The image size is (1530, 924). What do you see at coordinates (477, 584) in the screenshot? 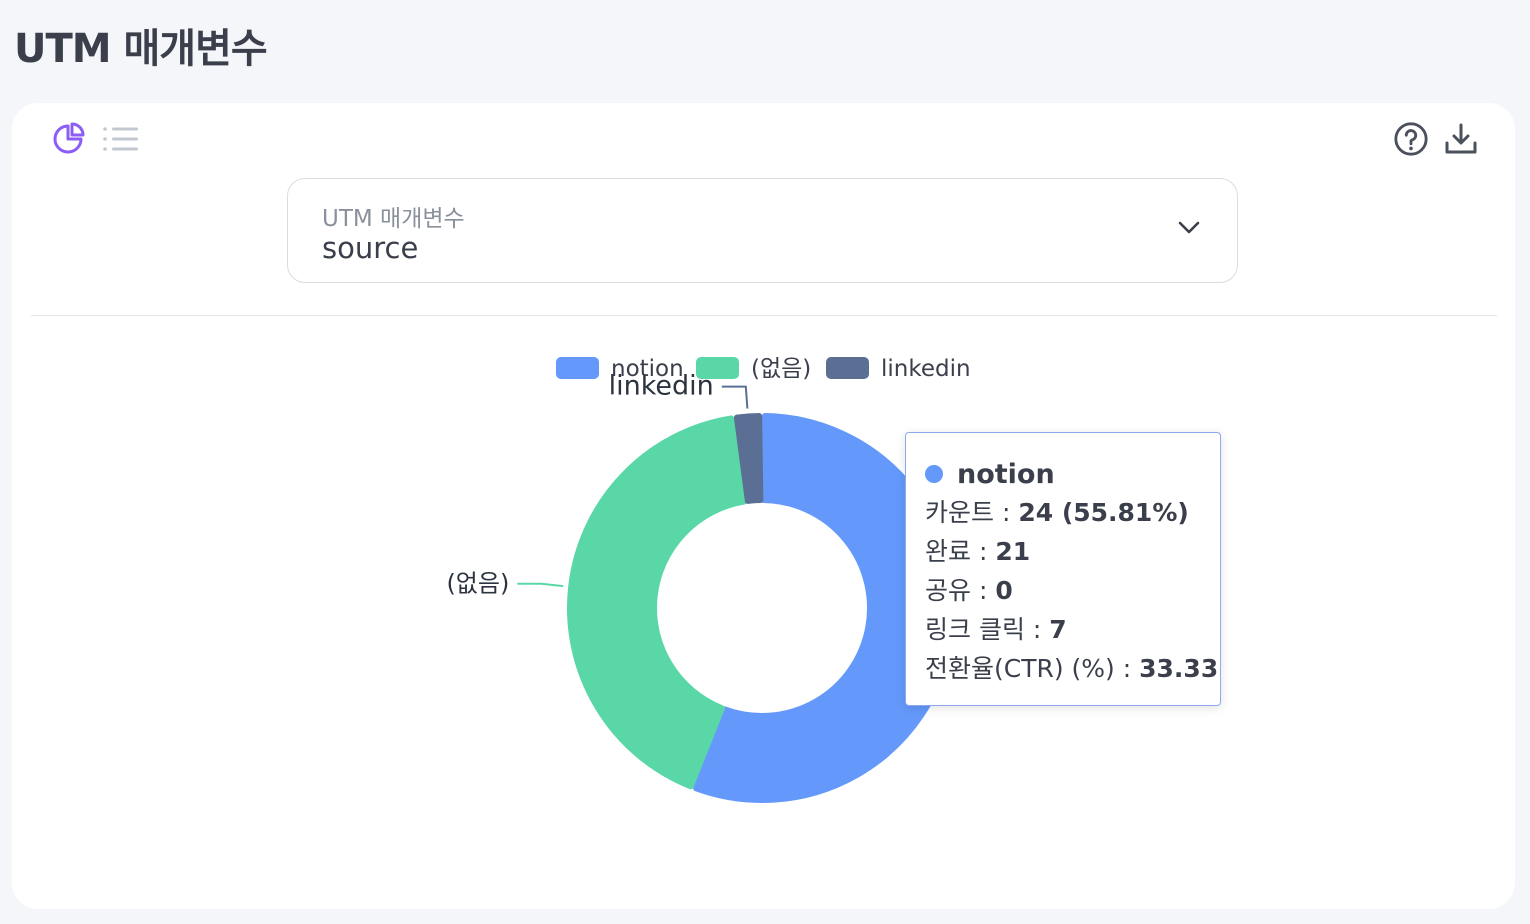
I see `slice-label: (없음)` at bounding box center [477, 584].